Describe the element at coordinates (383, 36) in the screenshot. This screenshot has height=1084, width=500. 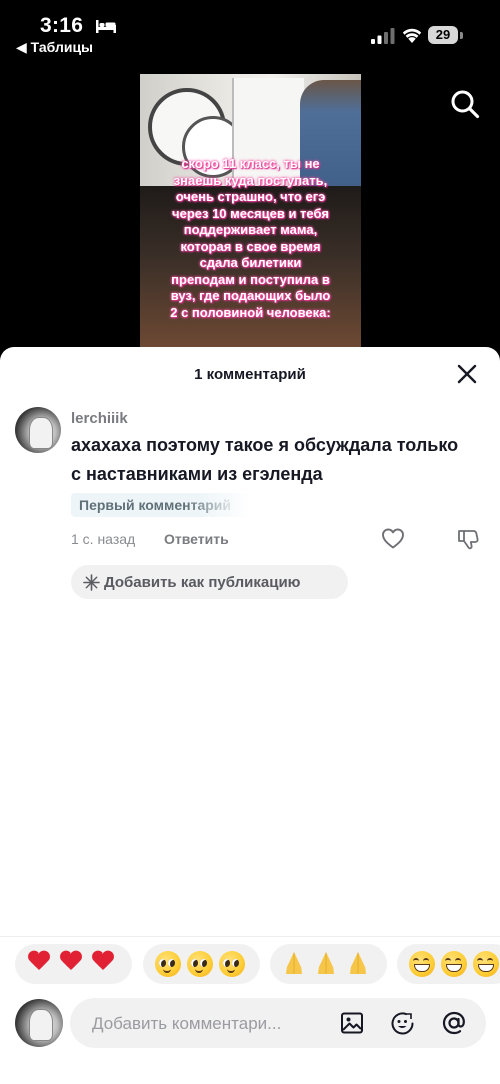
I see `signal-icon` at that location.